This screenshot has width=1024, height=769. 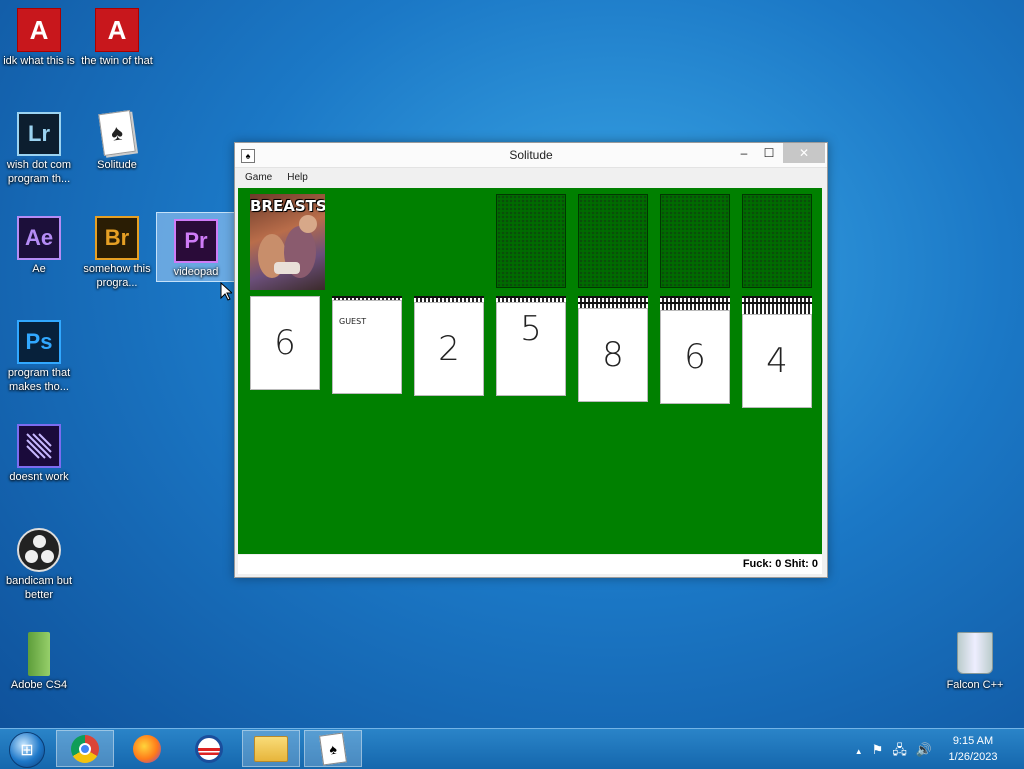 I want to click on desktop-icon-idk-what-this-is: A idk what this is, so click(x=39, y=35).